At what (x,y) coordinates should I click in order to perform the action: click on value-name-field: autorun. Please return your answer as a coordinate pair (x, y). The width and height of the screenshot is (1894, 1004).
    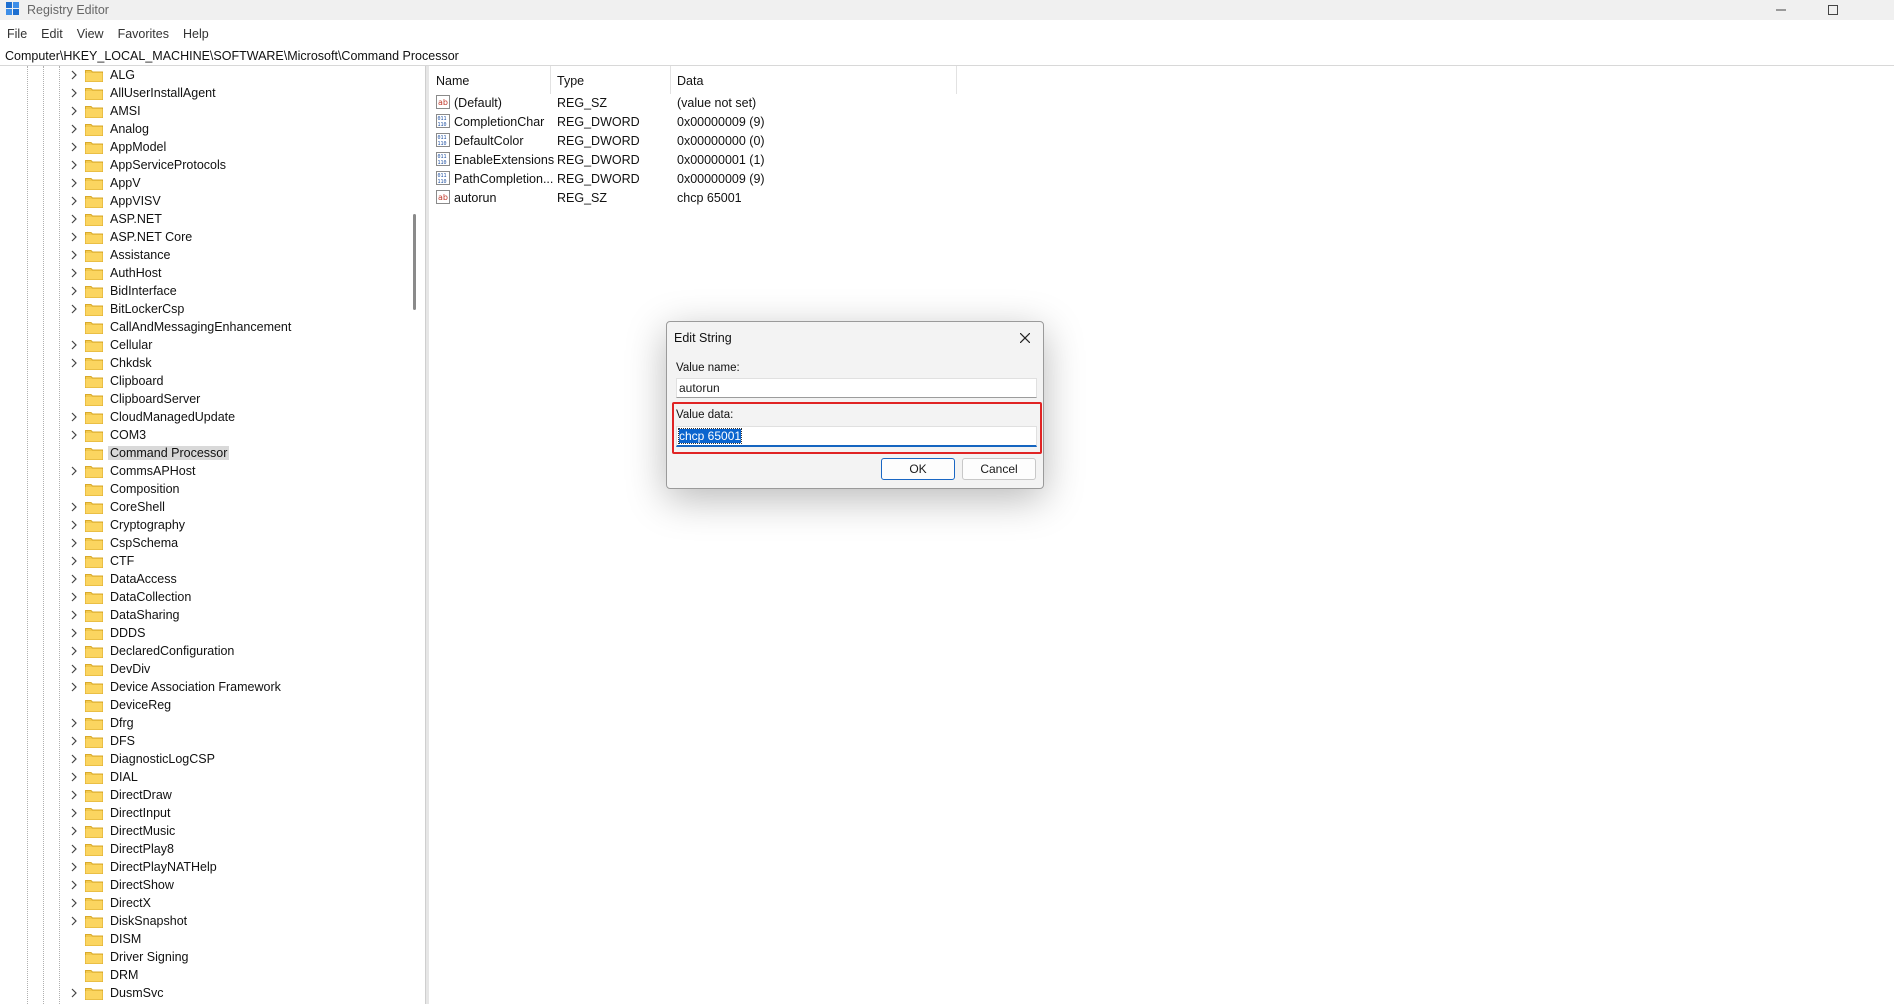
    Looking at the image, I should click on (856, 388).